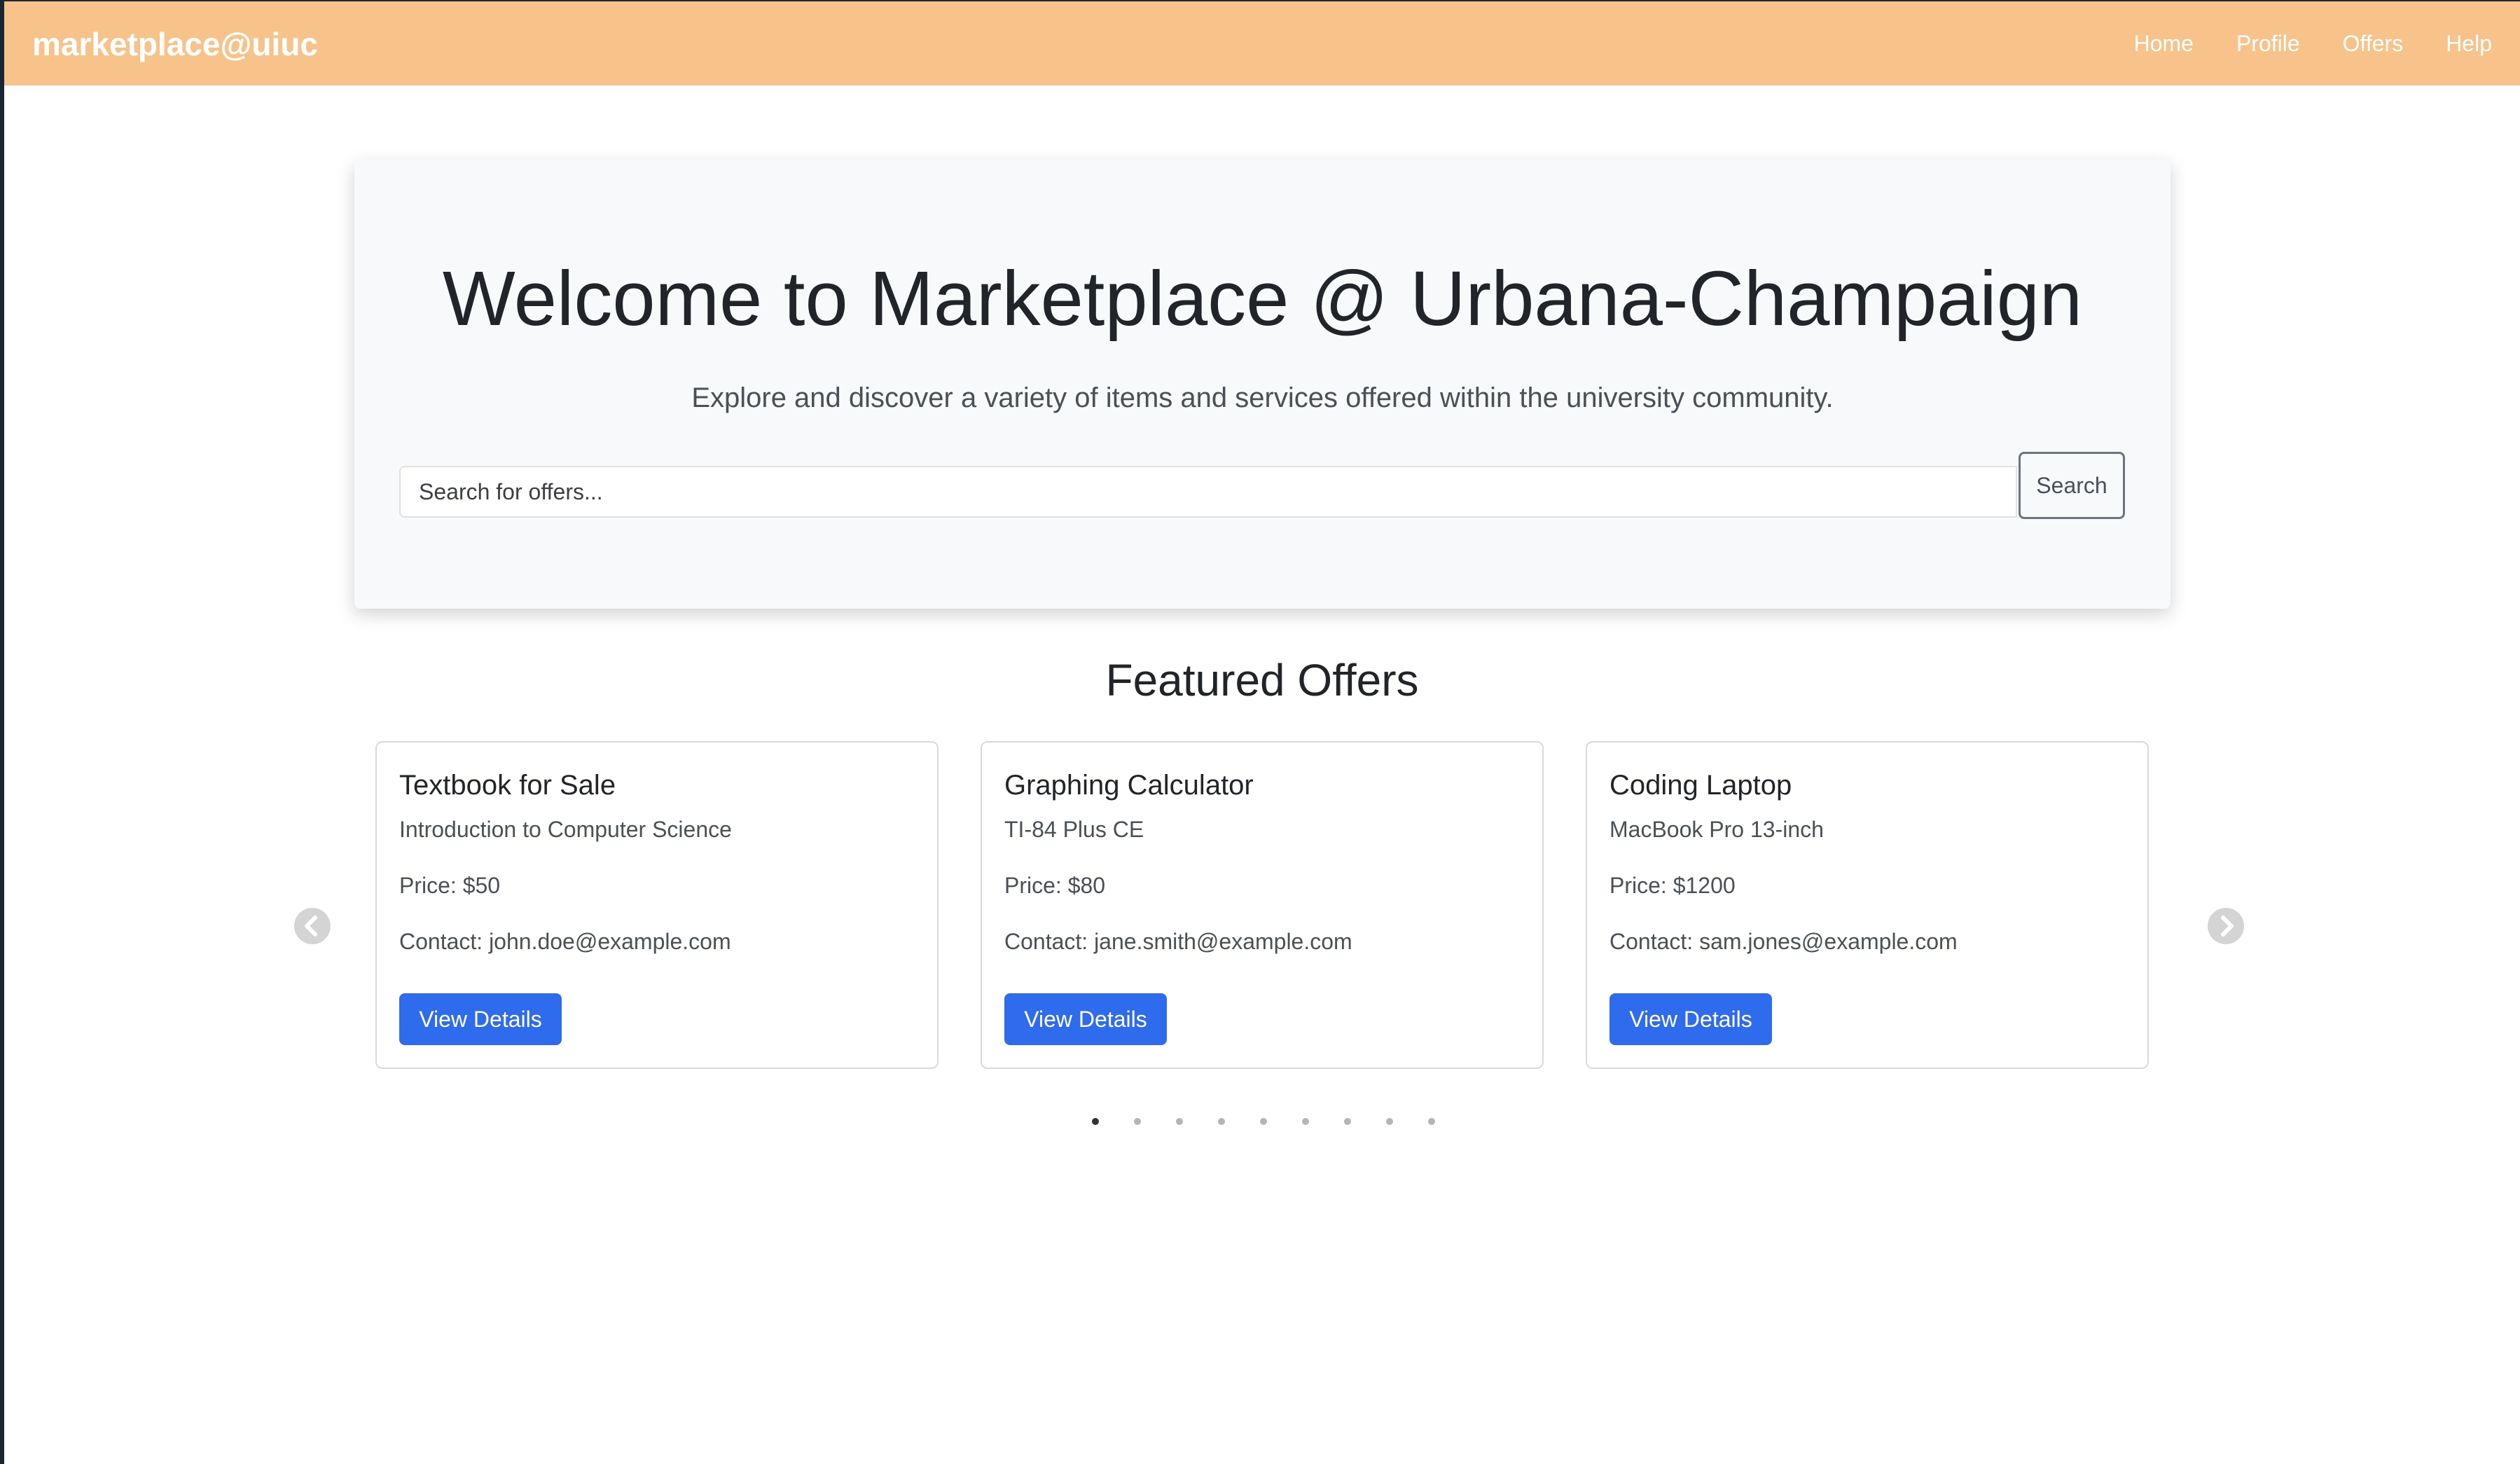 The width and height of the screenshot is (2520, 1464). Describe the element at coordinates (1783, 941) in the screenshot. I see `offer-contact: Contact: sam.jones@example.com` at that location.